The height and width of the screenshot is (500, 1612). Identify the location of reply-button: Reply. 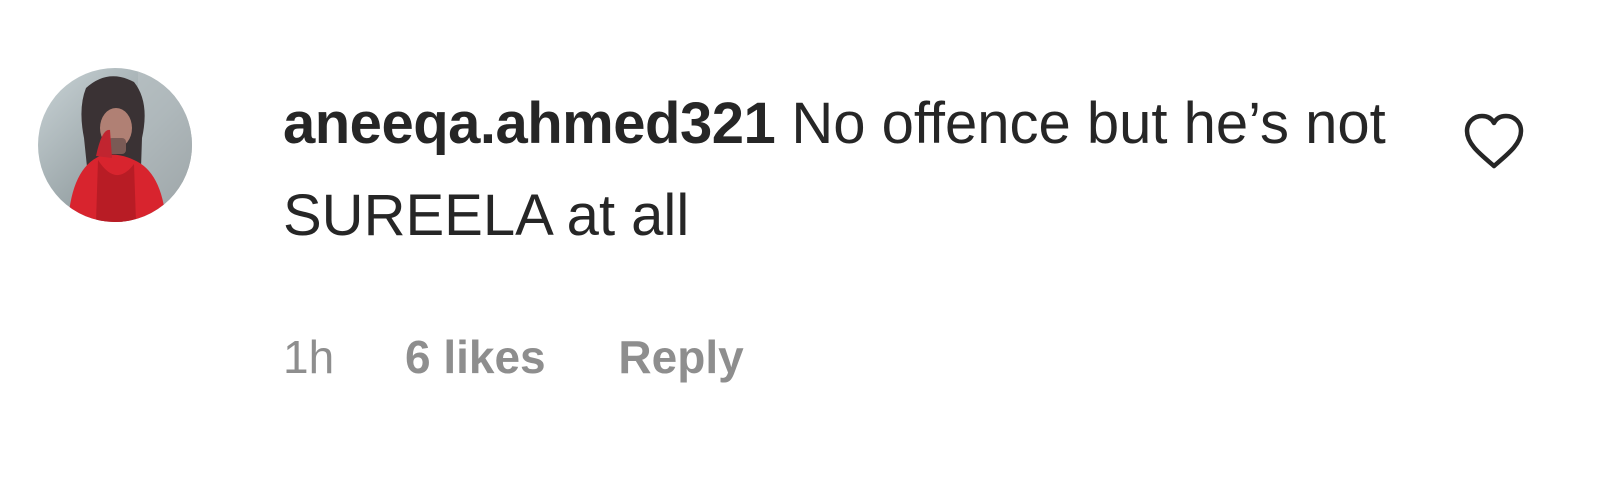
(680, 357).